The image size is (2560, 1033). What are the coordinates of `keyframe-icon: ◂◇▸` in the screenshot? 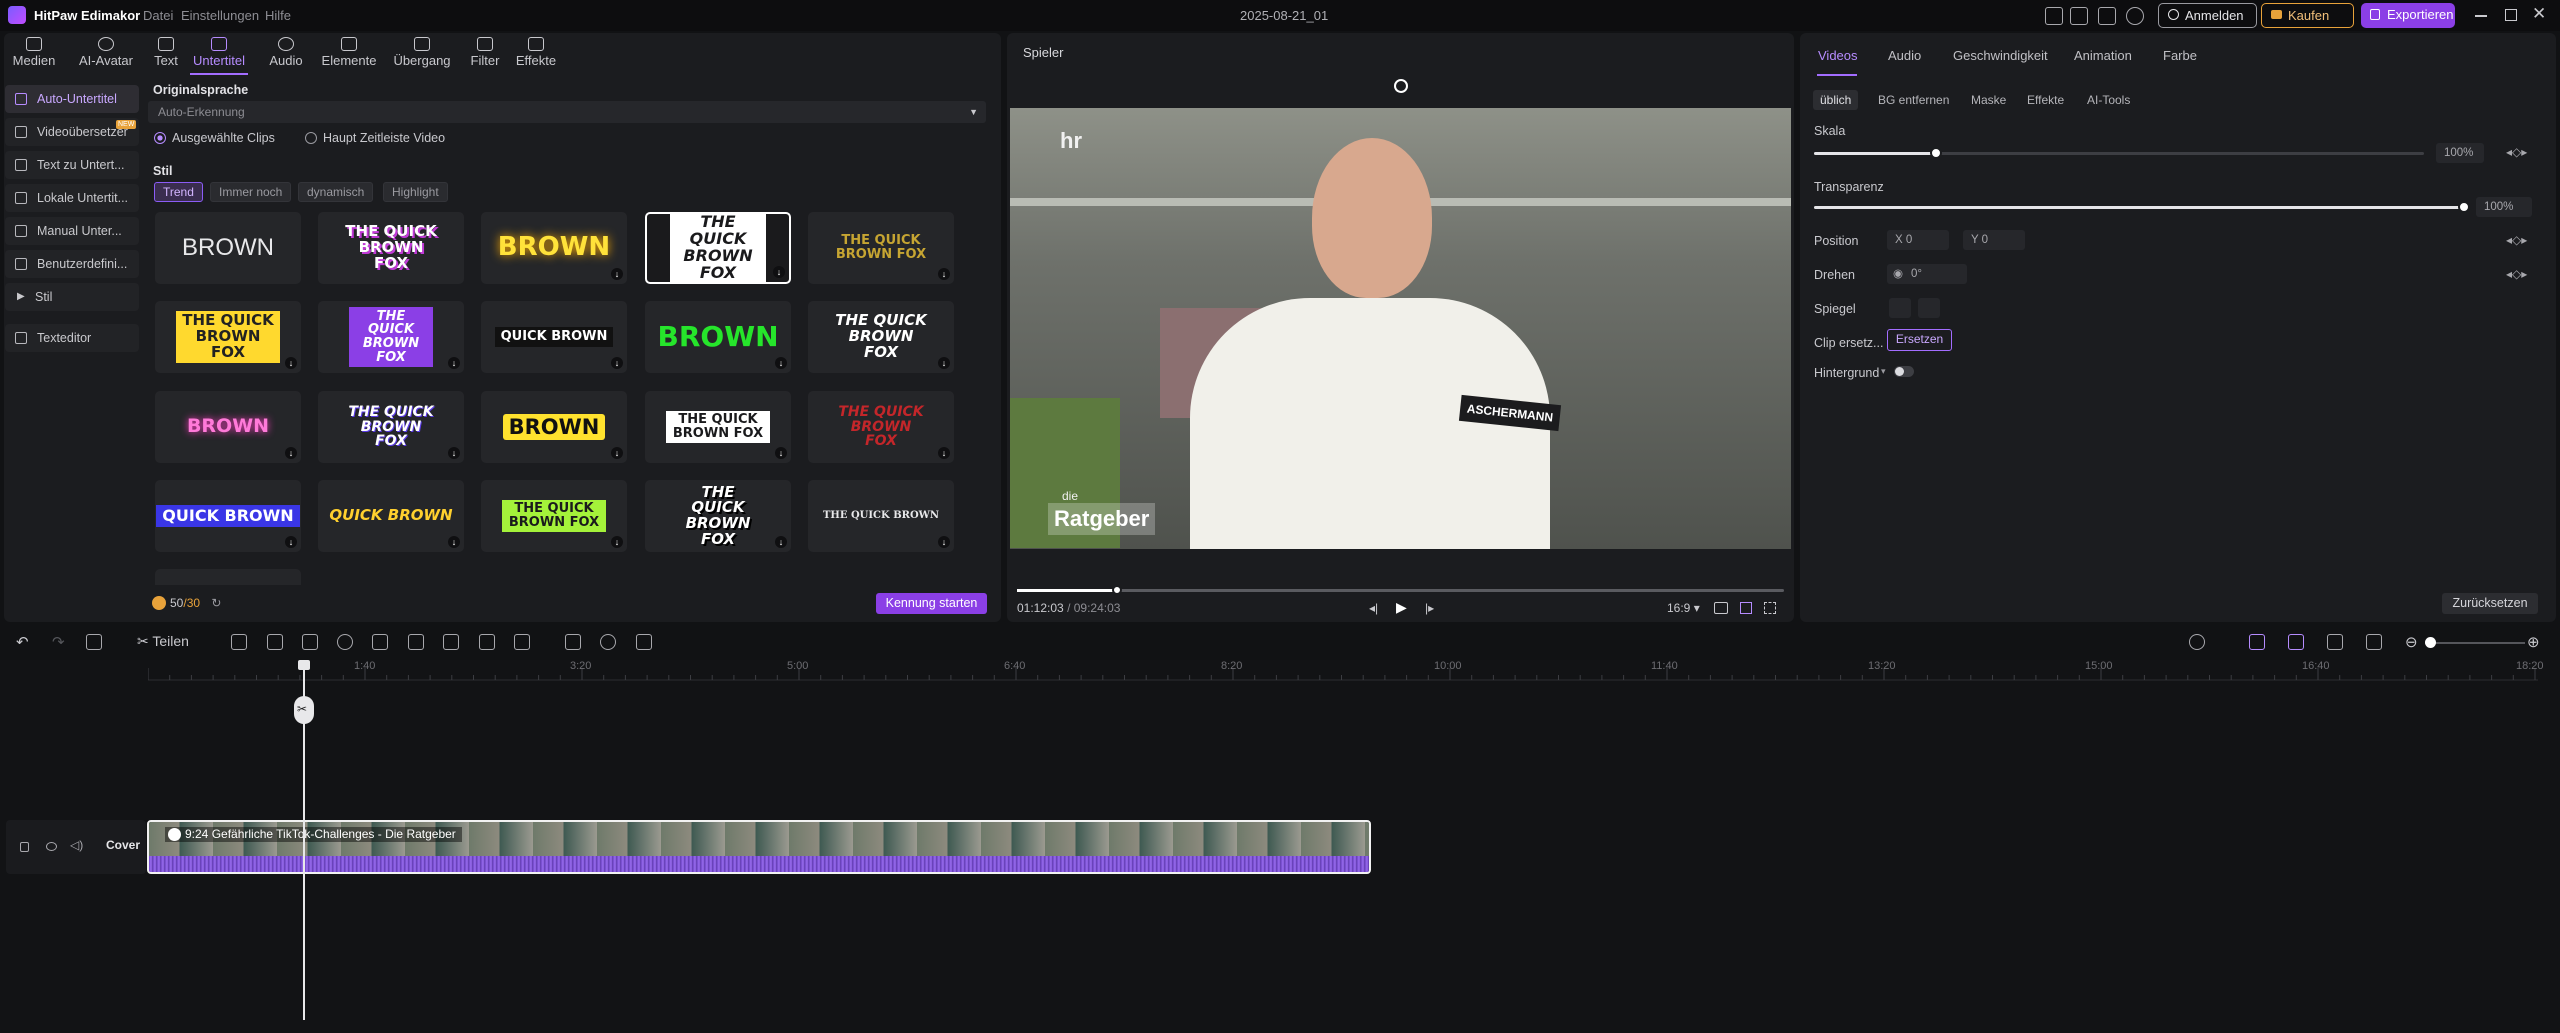 It's located at (2516, 240).